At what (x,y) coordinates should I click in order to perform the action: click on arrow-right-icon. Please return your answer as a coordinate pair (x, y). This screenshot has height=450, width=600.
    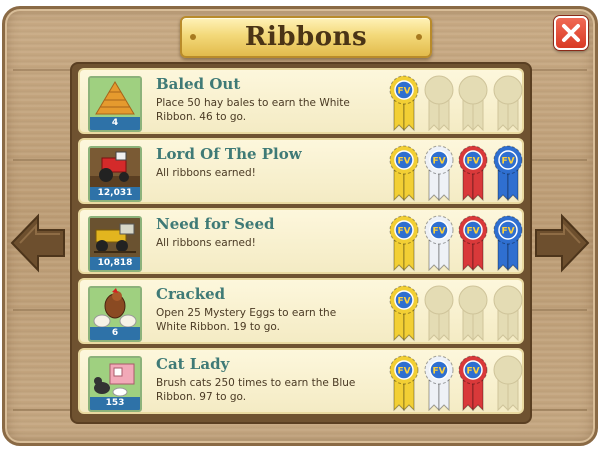
    Looking at the image, I should click on (562, 243).